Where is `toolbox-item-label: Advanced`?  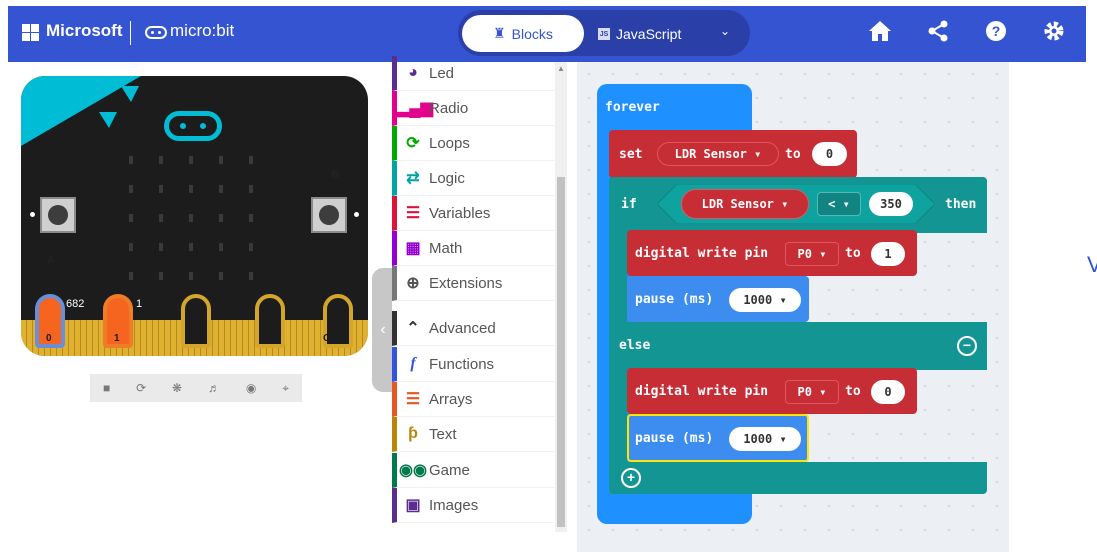
toolbox-item-label: Advanced is located at coordinates (462, 328).